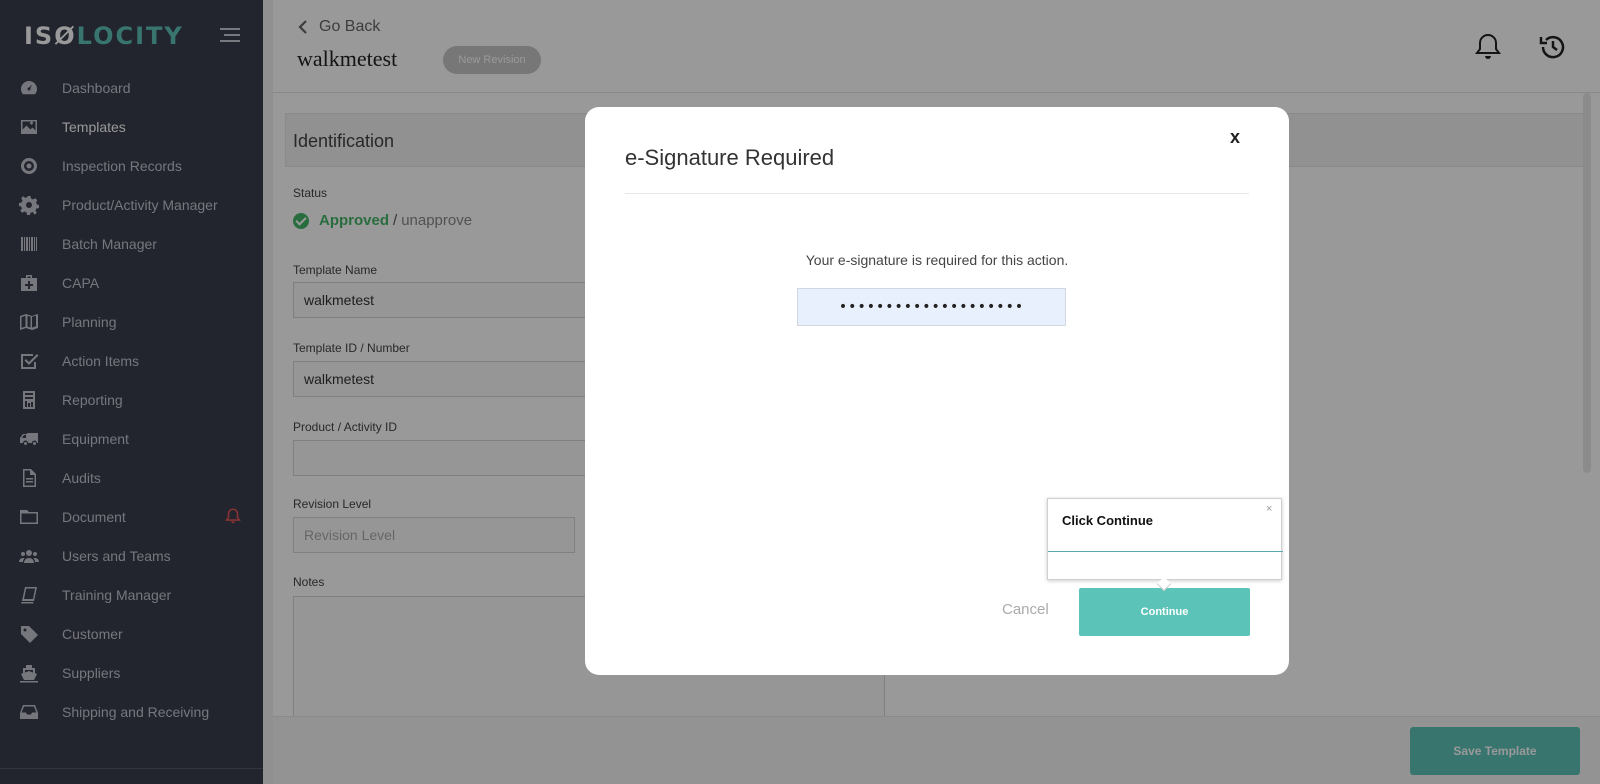  What do you see at coordinates (937, 193) in the screenshot?
I see `modal-divider` at bounding box center [937, 193].